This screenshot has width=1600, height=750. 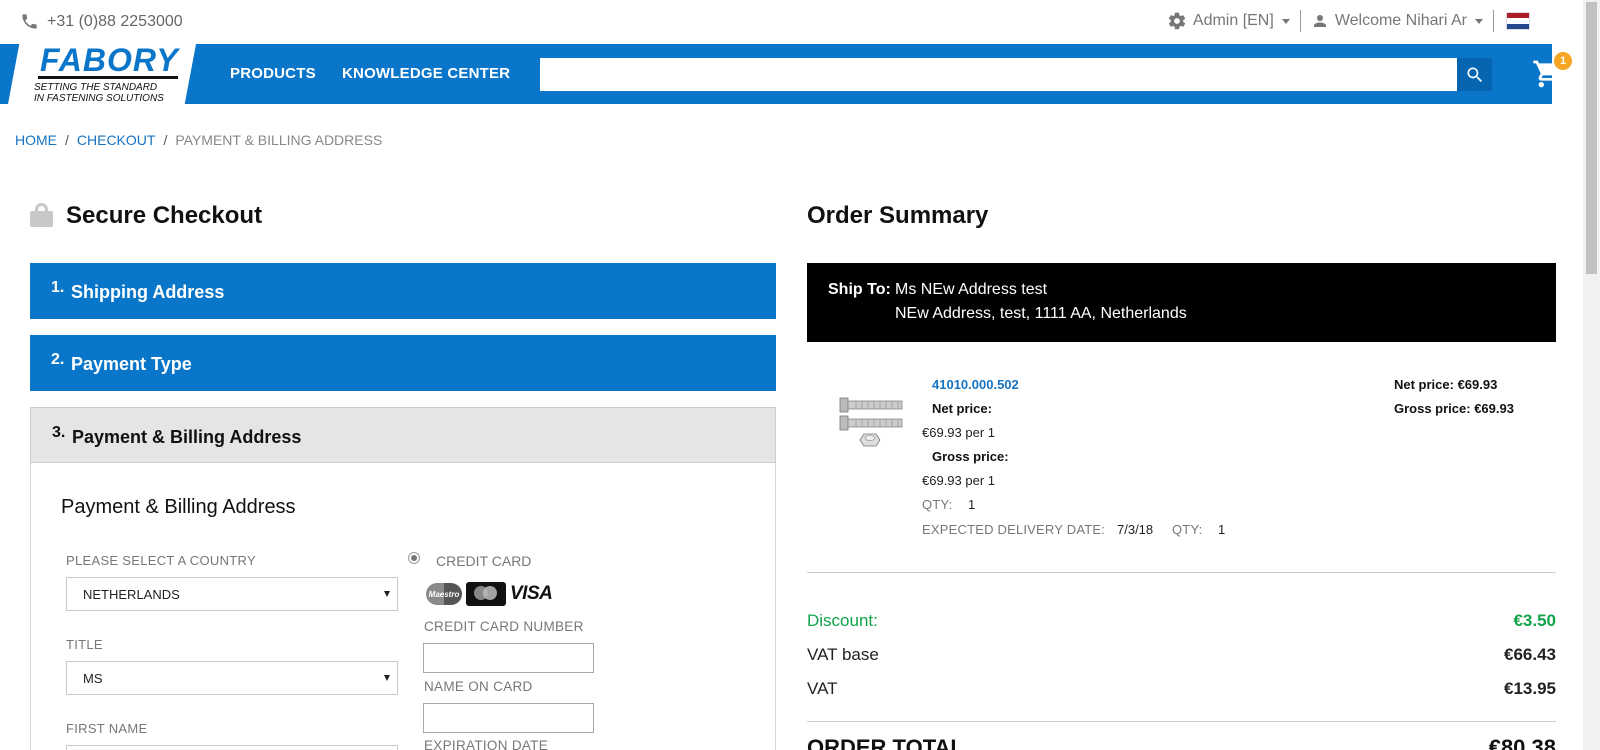 What do you see at coordinates (959, 432) in the screenshot?
I see `net-price-value: €69.93 per 1` at bounding box center [959, 432].